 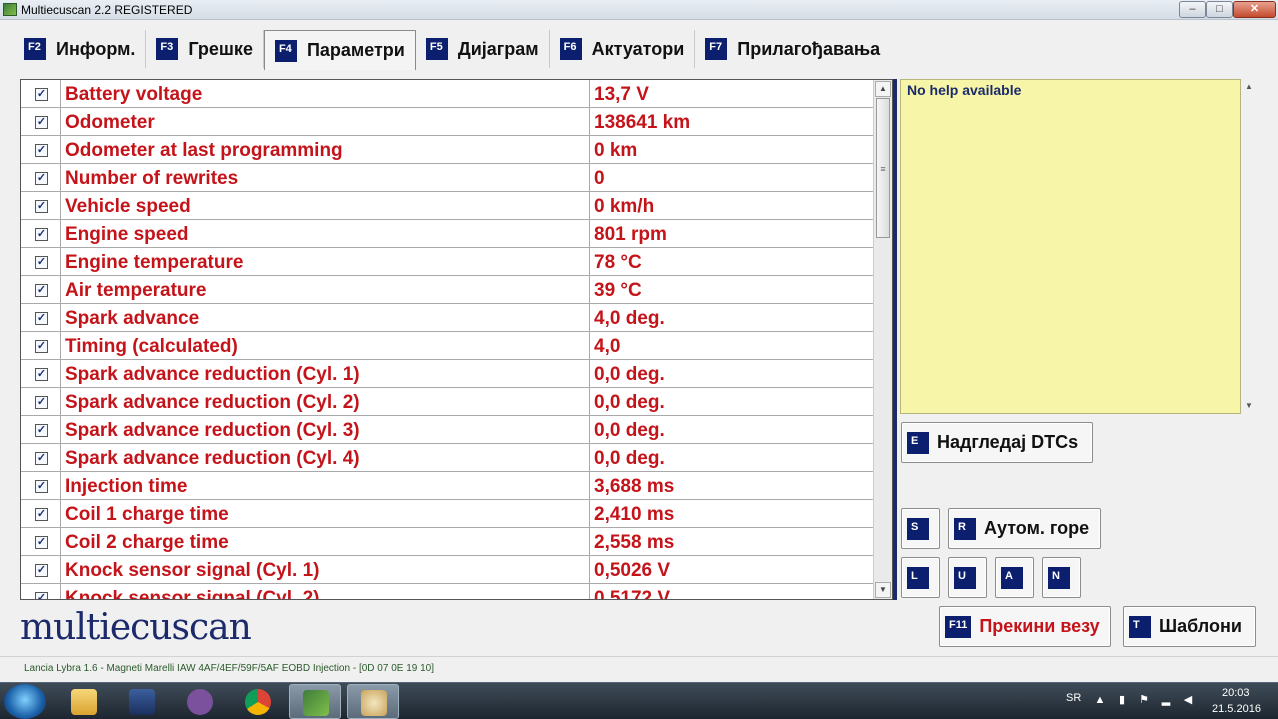 What do you see at coordinates (883, 89) in the screenshot?
I see `scroll-up-arrow-icon: ▲` at bounding box center [883, 89].